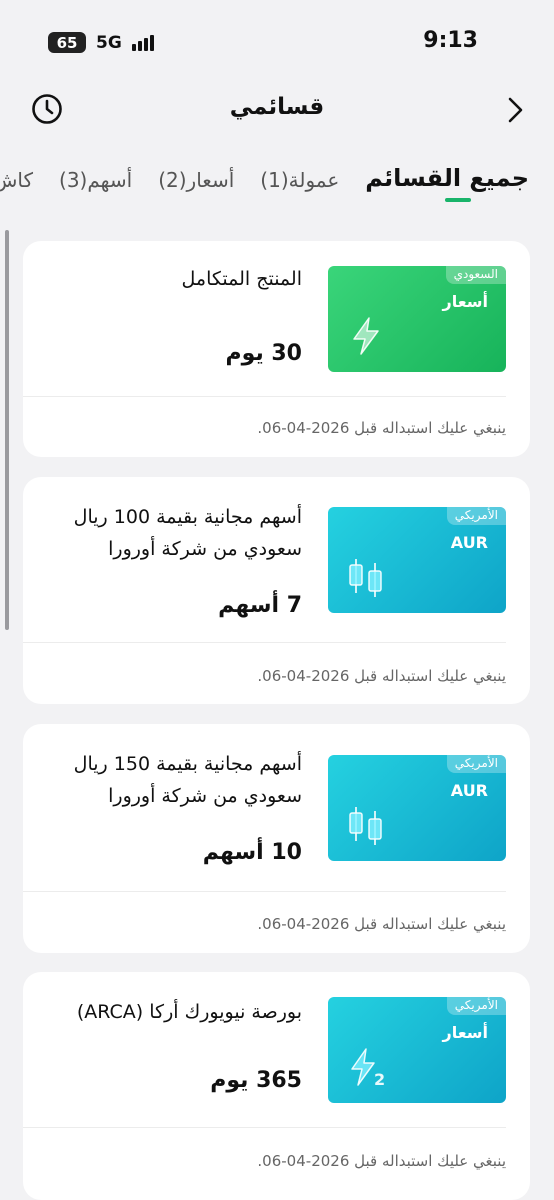 The image size is (554, 1200). Describe the element at coordinates (109, 42) in the screenshot. I see `network-type: 5G` at that location.